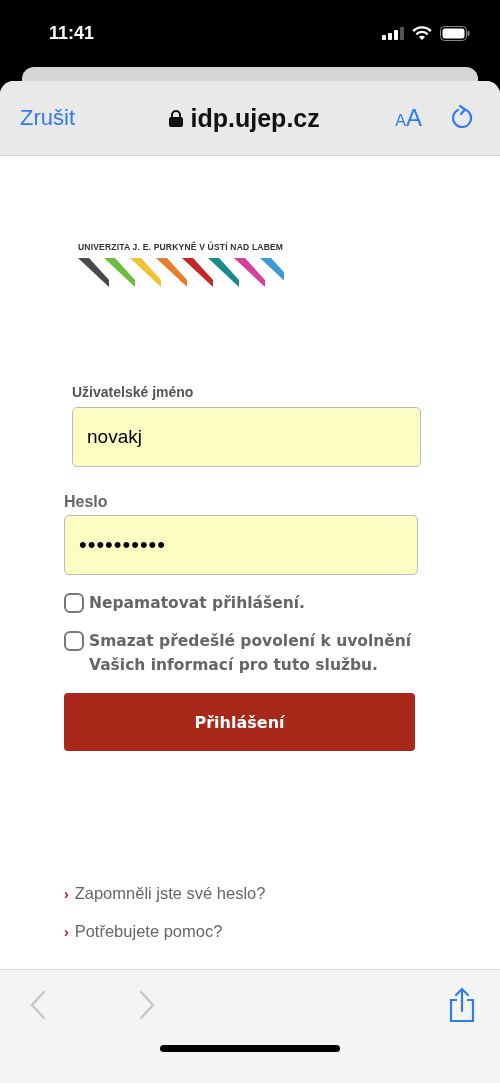 Image resolution: width=500 pixels, height=1083 pixels. What do you see at coordinates (181, 247) in the screenshot?
I see `logo-text: UNIVERZITA J. E. PURKYNĚ V ÚSTÍ NAD LABEM` at bounding box center [181, 247].